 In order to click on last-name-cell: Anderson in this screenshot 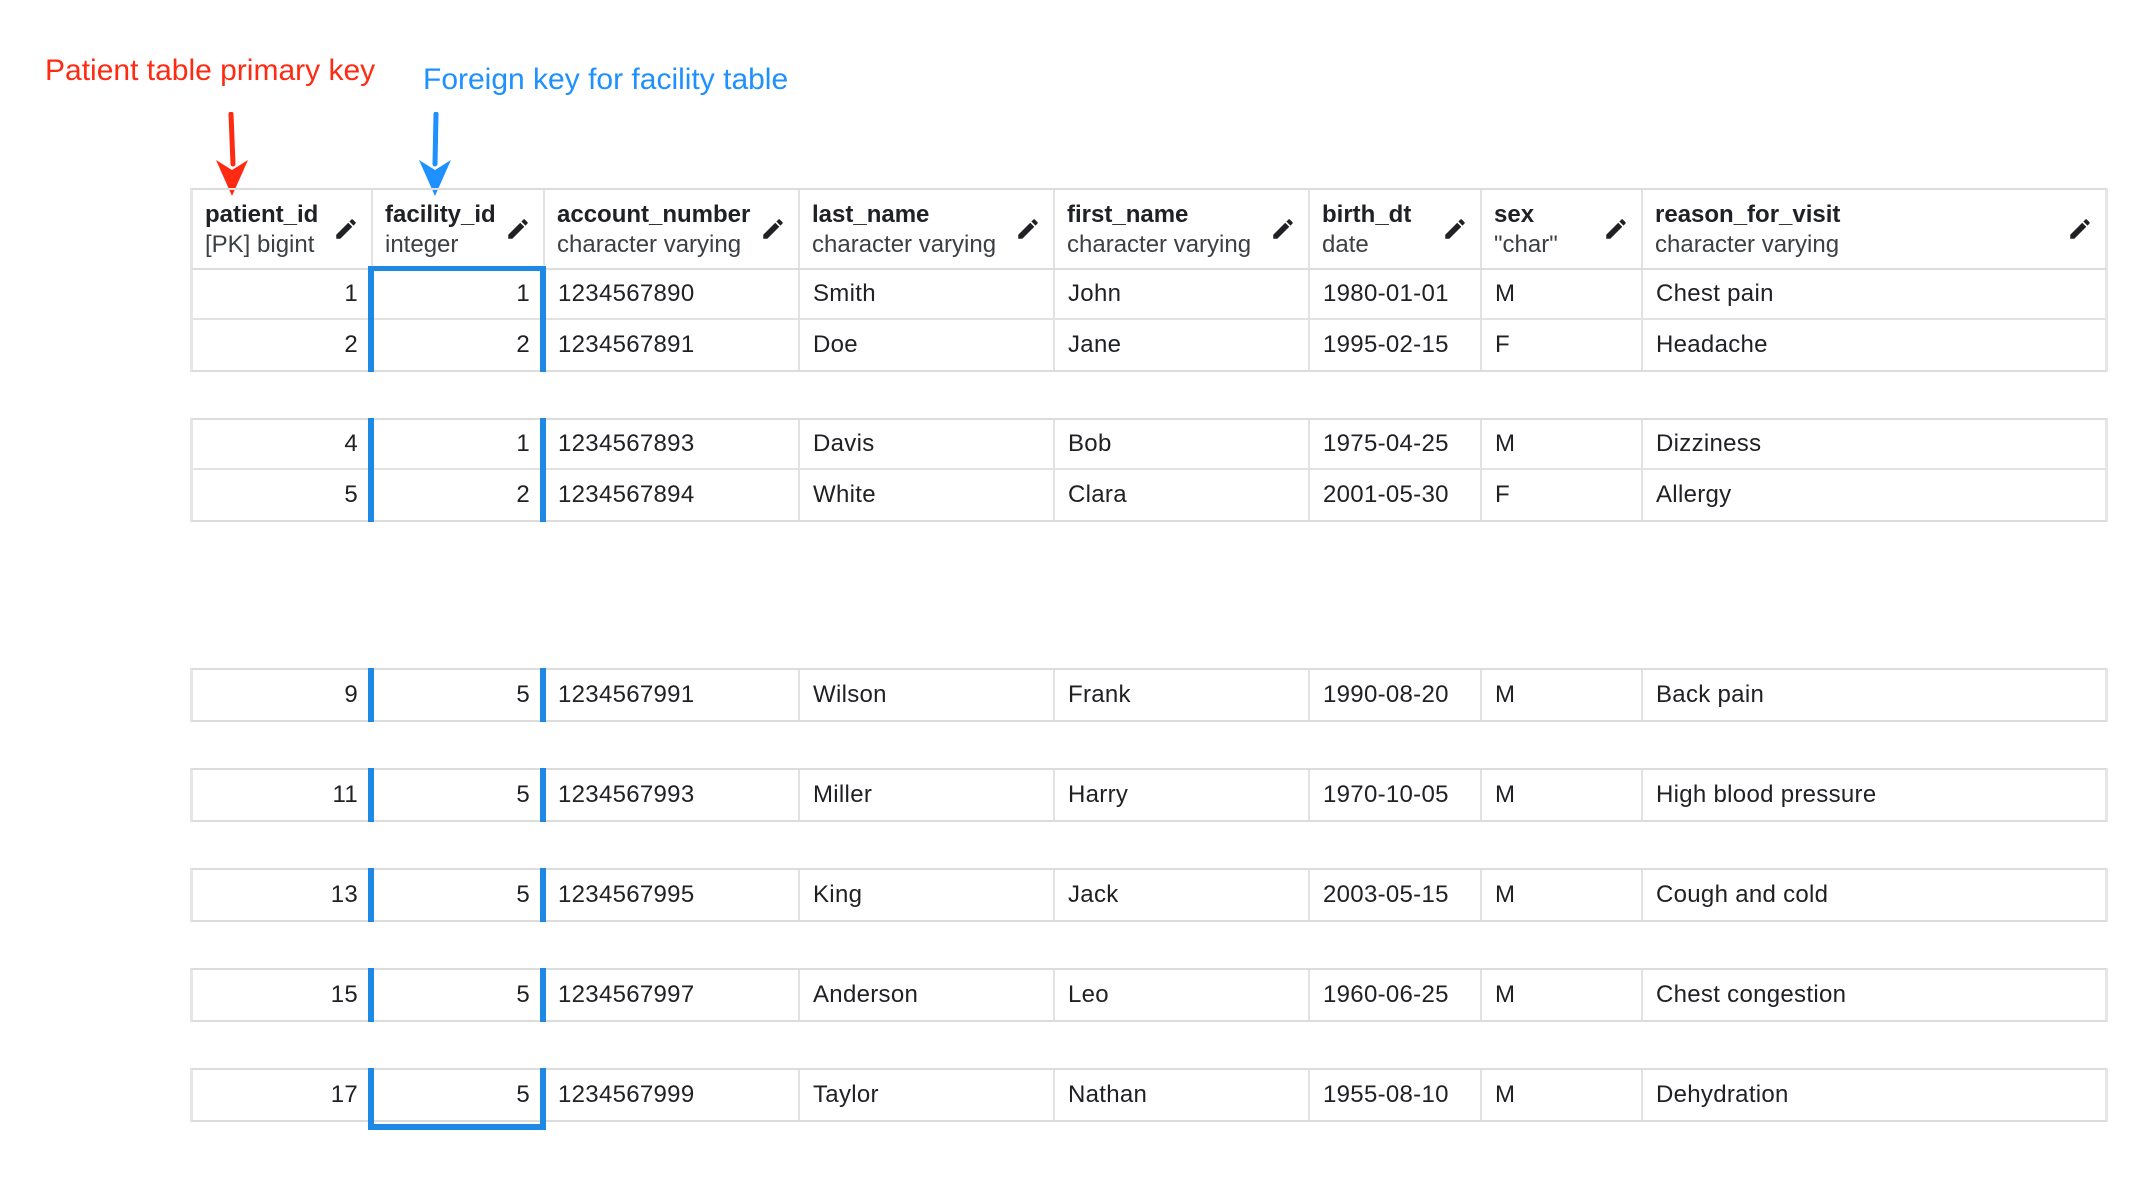, I will do `click(925, 995)`.